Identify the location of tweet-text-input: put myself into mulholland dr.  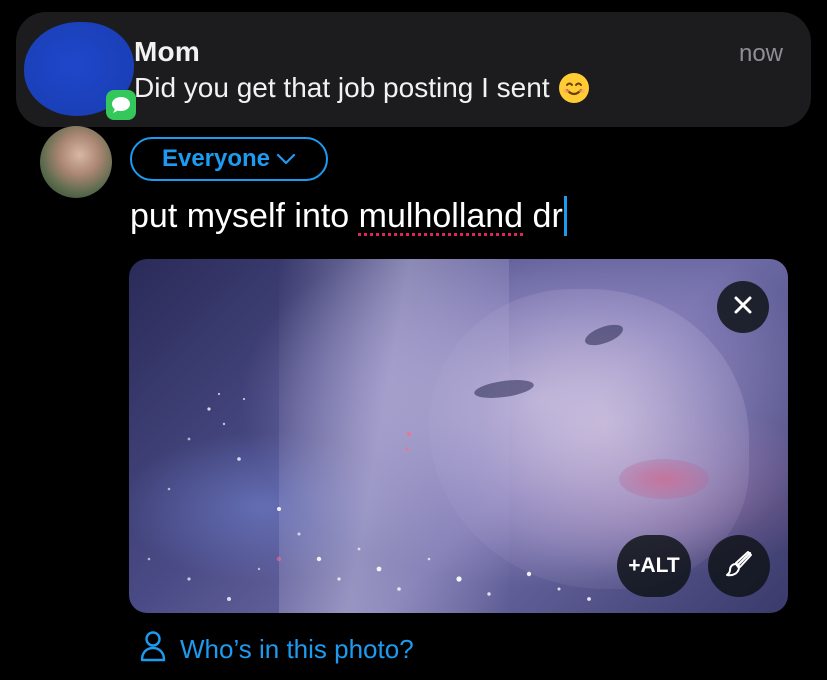
(348, 216).